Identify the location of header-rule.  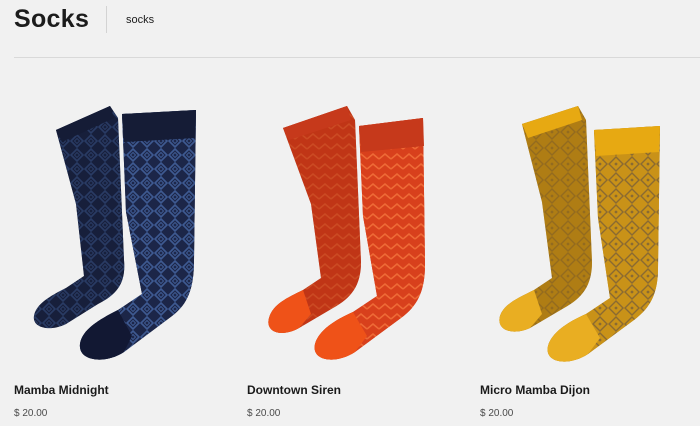
(357, 57).